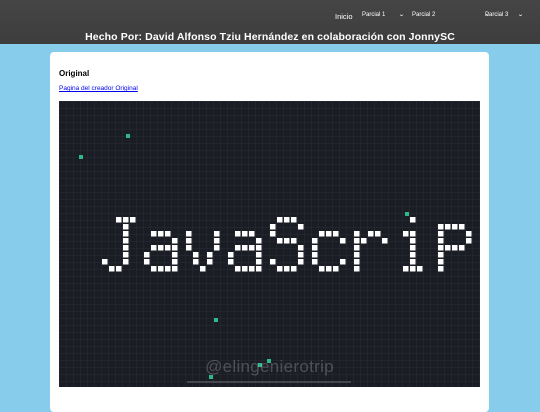 The width and height of the screenshot is (540, 412). I want to click on nav-parcial-1-label: Parcial 1, so click(374, 14).